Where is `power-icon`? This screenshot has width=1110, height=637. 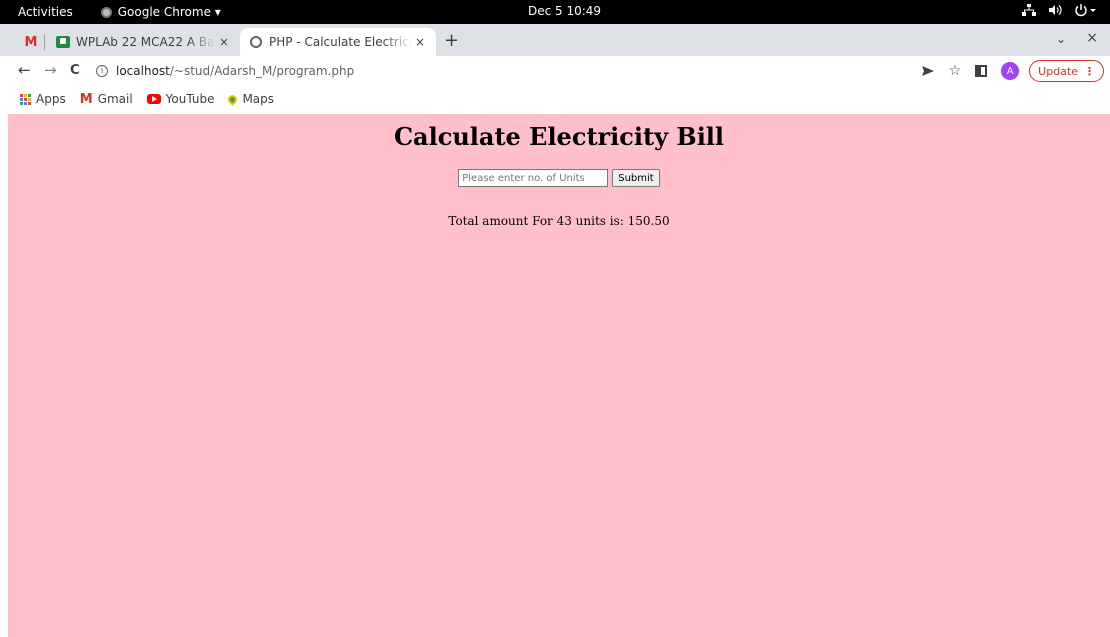
power-icon is located at coordinates (1085, 10).